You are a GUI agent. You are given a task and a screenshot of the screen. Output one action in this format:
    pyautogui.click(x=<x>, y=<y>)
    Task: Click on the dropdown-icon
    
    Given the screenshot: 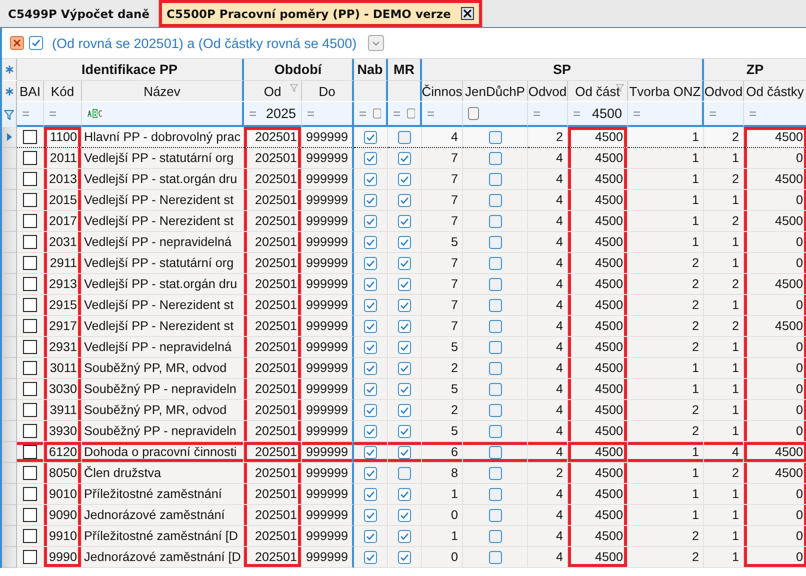 What is the action you would take?
    pyautogui.click(x=376, y=43)
    